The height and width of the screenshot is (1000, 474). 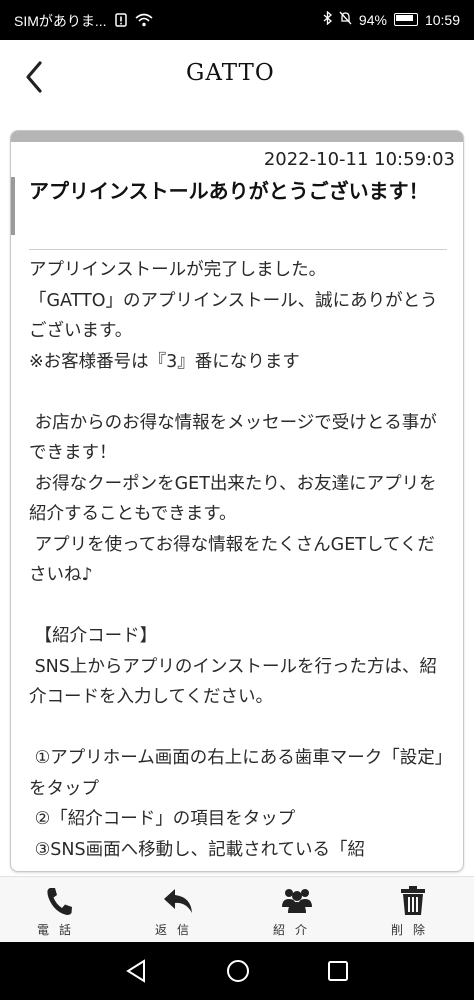 What do you see at coordinates (442, 19) in the screenshot?
I see `clock: 10:59` at bounding box center [442, 19].